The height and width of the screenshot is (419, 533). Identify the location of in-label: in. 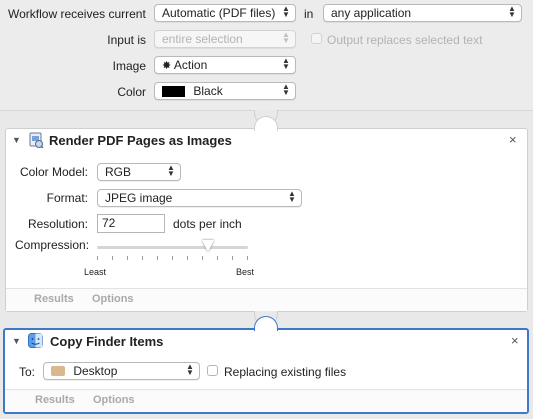
(309, 14).